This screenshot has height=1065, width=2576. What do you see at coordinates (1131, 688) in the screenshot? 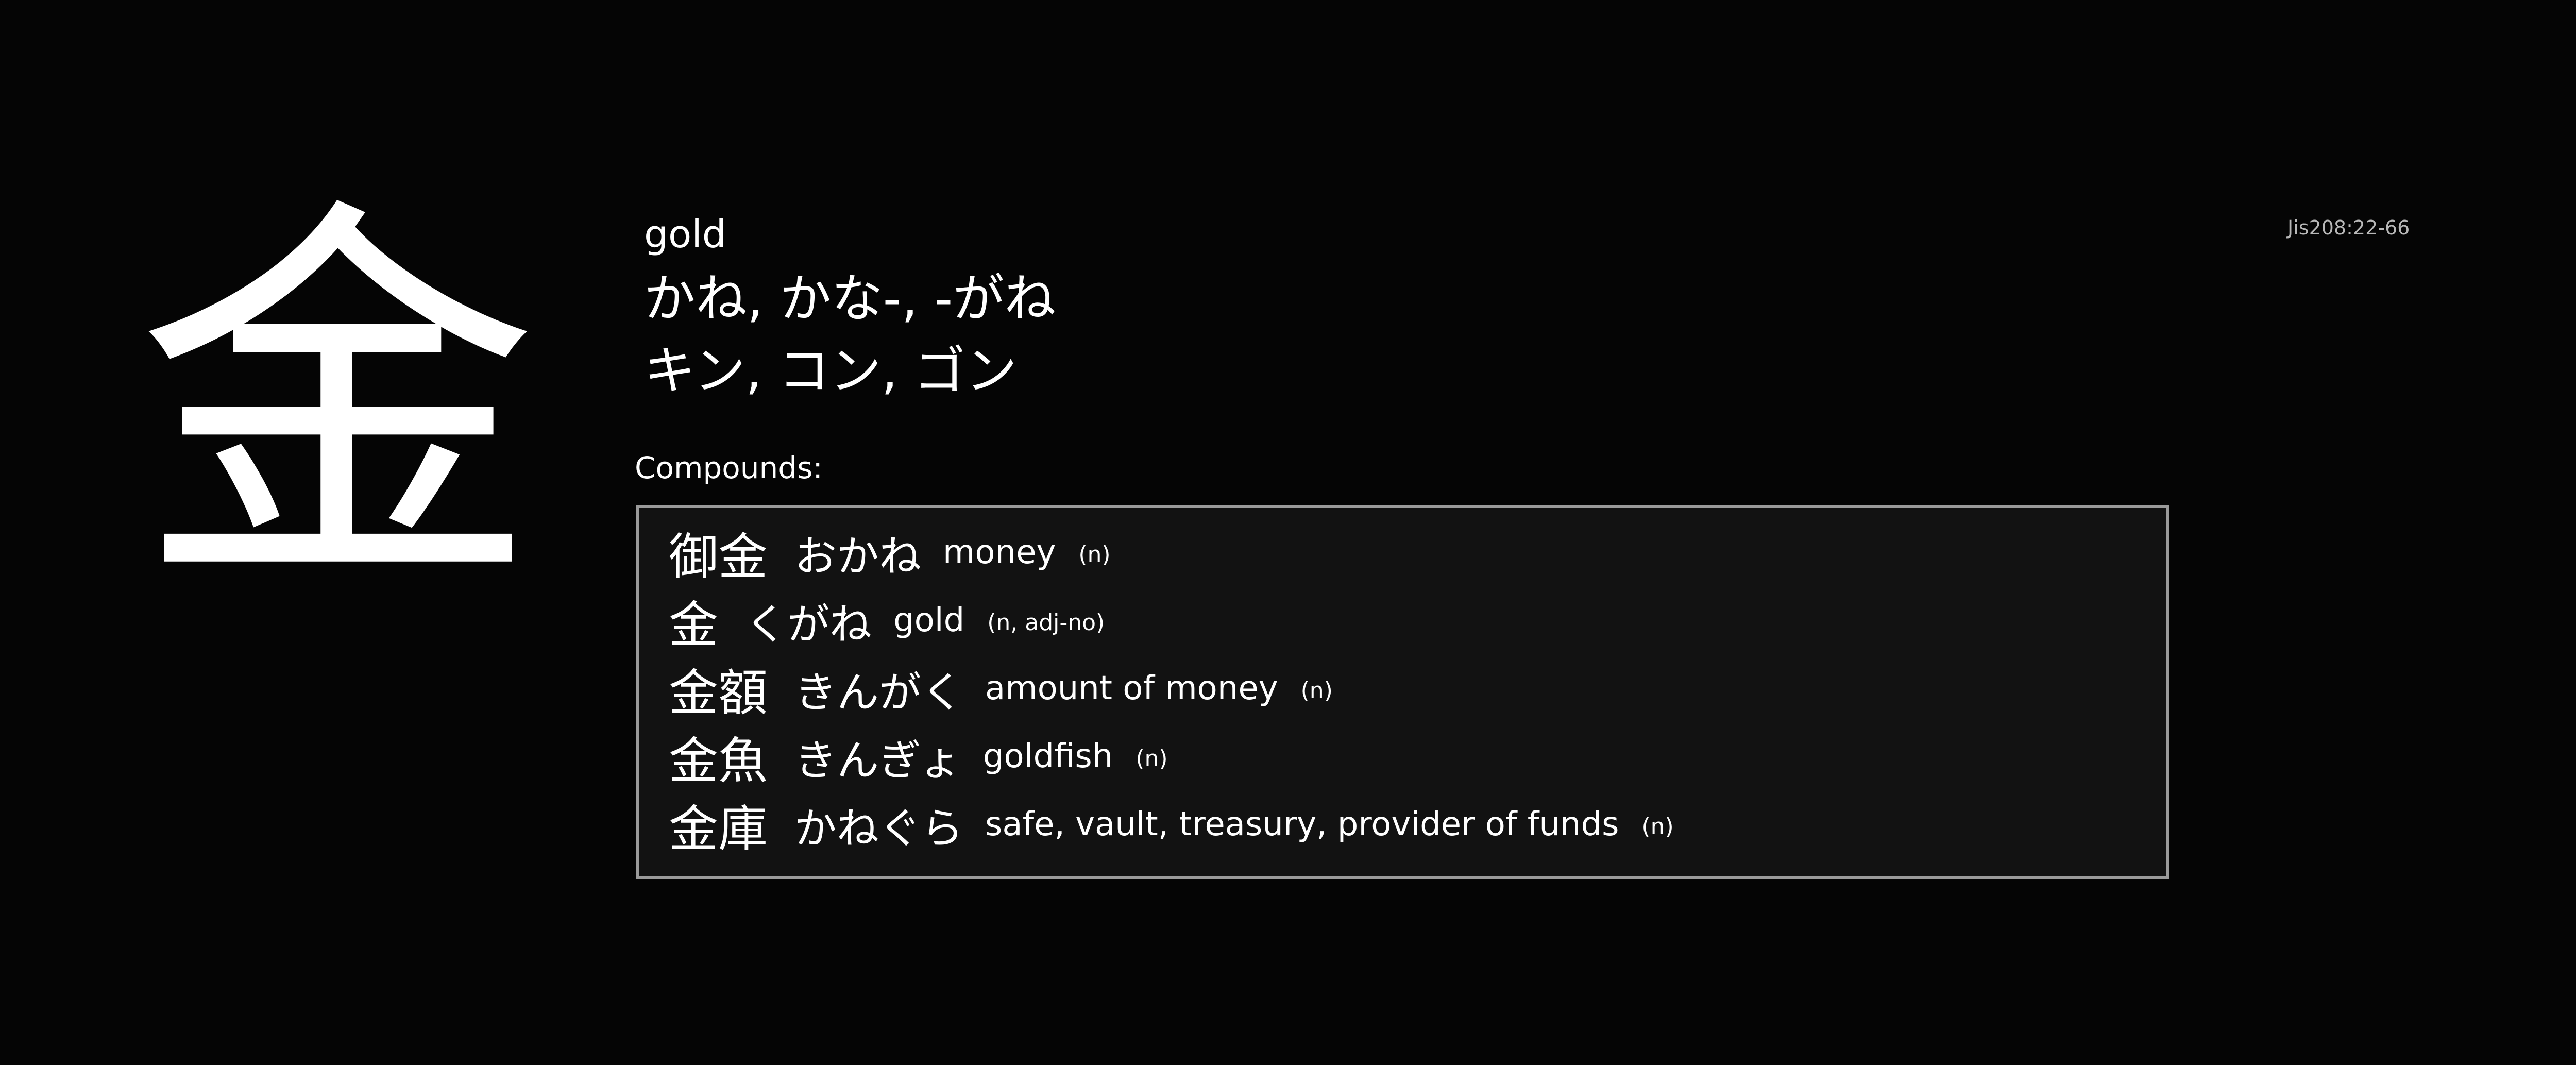
I see `compound-gloss: amount of money` at bounding box center [1131, 688].